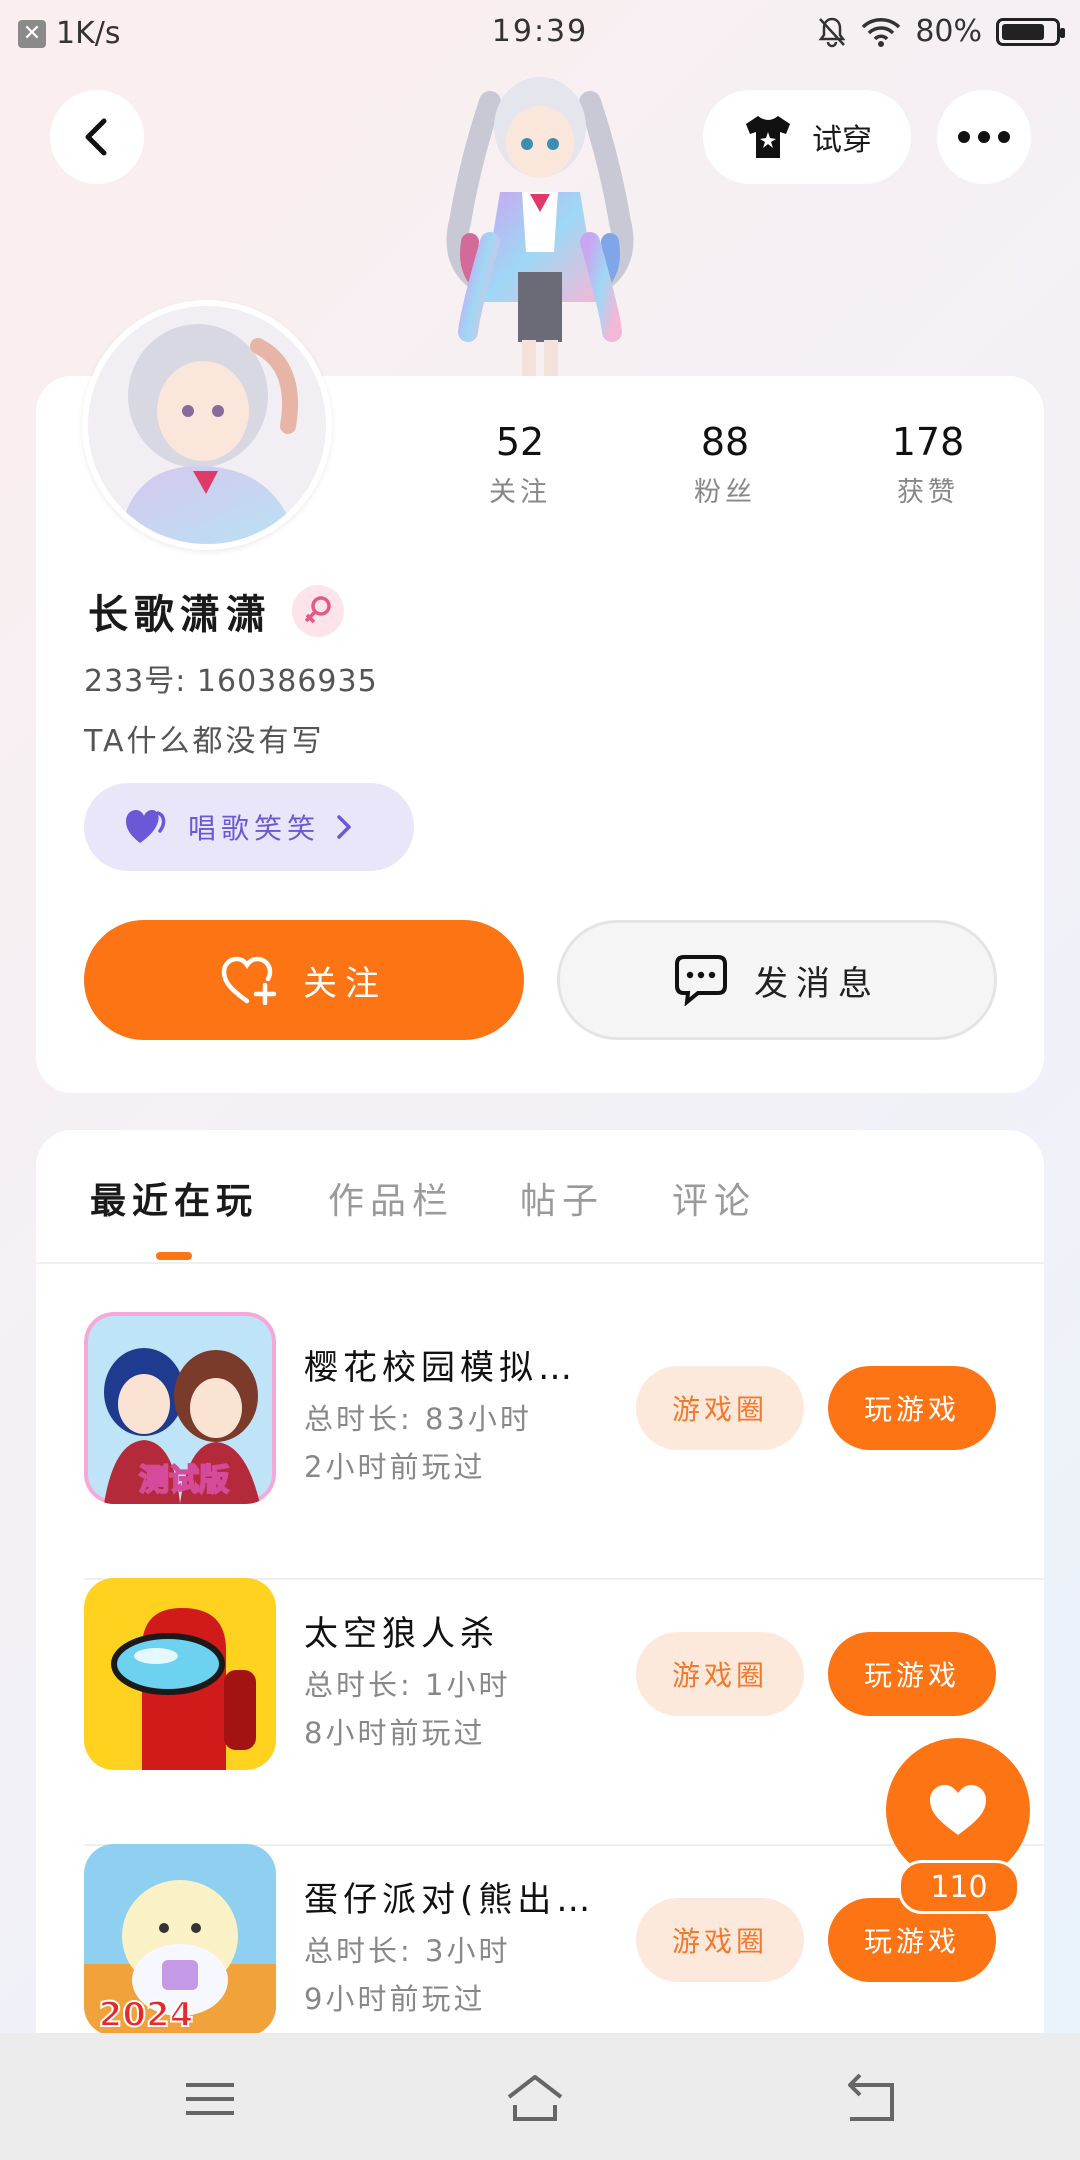 The image size is (1080, 2160). Describe the element at coordinates (725, 492) in the screenshot. I see `followers-label: 粉丝` at that location.